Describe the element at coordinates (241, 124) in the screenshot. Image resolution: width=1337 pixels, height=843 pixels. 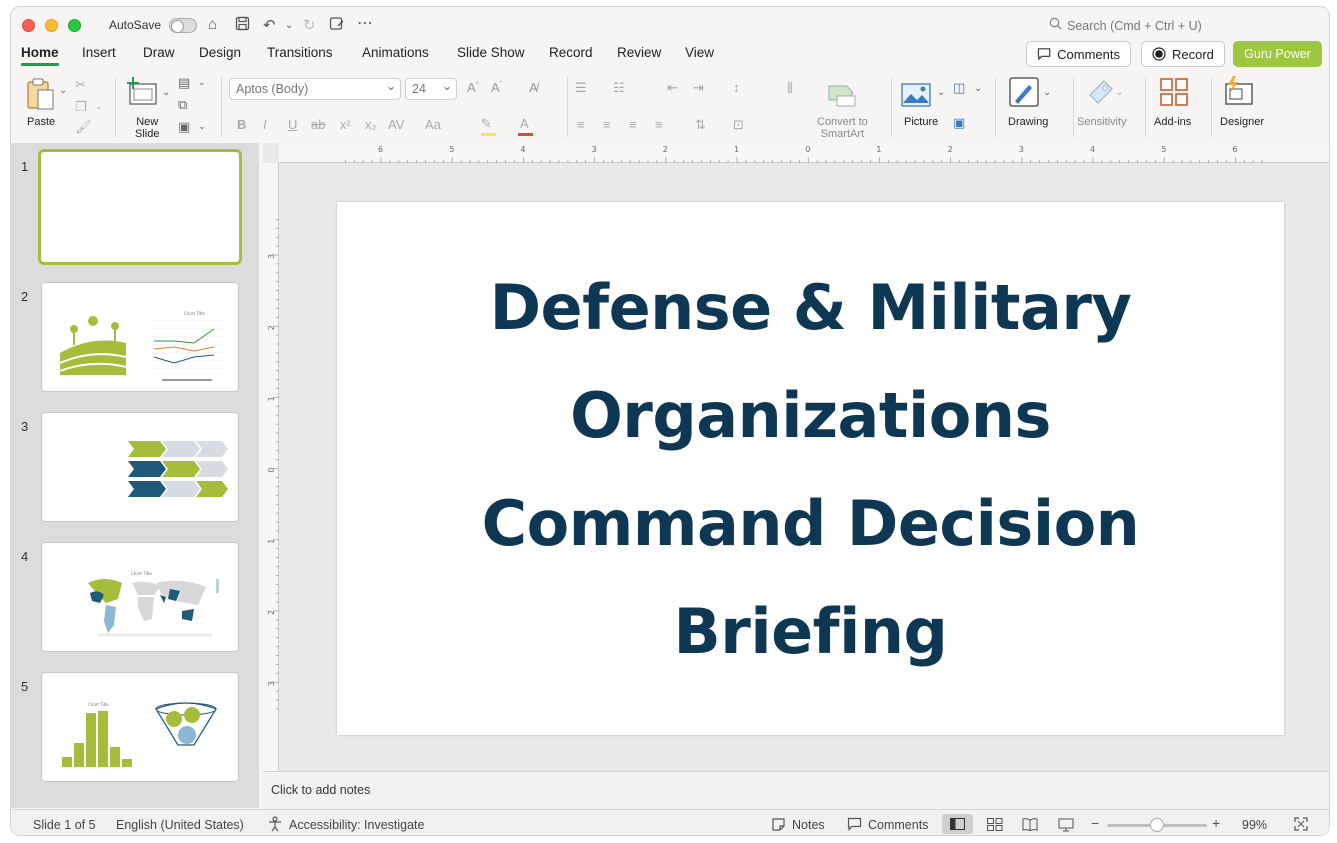
I see `bold-icon: B` at that location.